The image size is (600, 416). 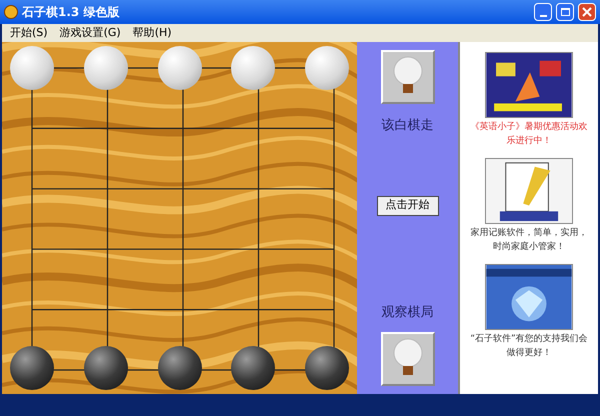 What do you see at coordinates (408, 313) in the screenshot?
I see `watch-label: 观察棋局` at bounding box center [408, 313].